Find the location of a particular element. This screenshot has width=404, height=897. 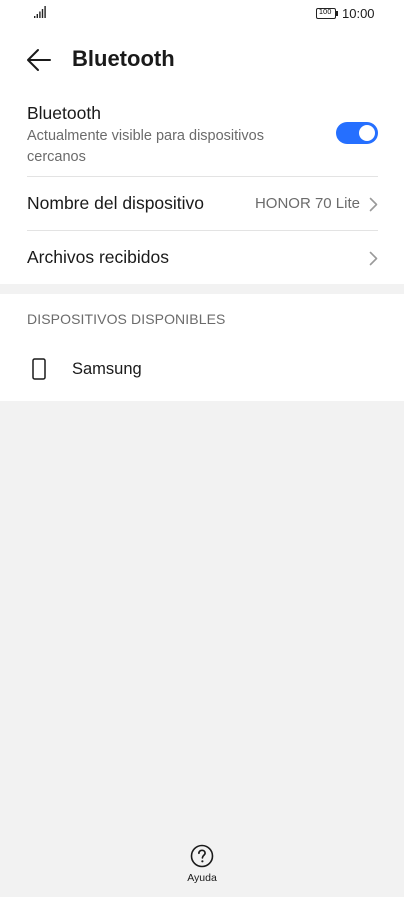

battery-icon: 100 is located at coordinates (327, 13).